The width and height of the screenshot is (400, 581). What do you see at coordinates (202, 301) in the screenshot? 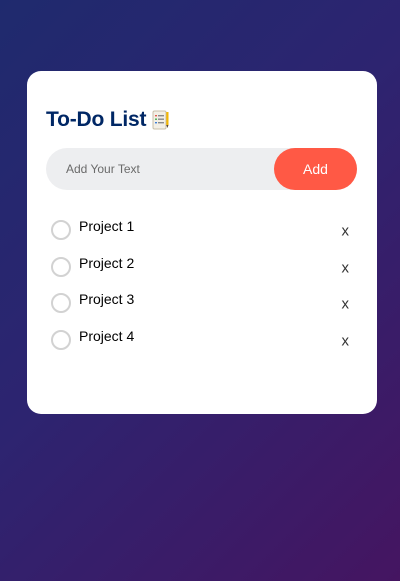
I see `list-item: Project 3 x` at bounding box center [202, 301].